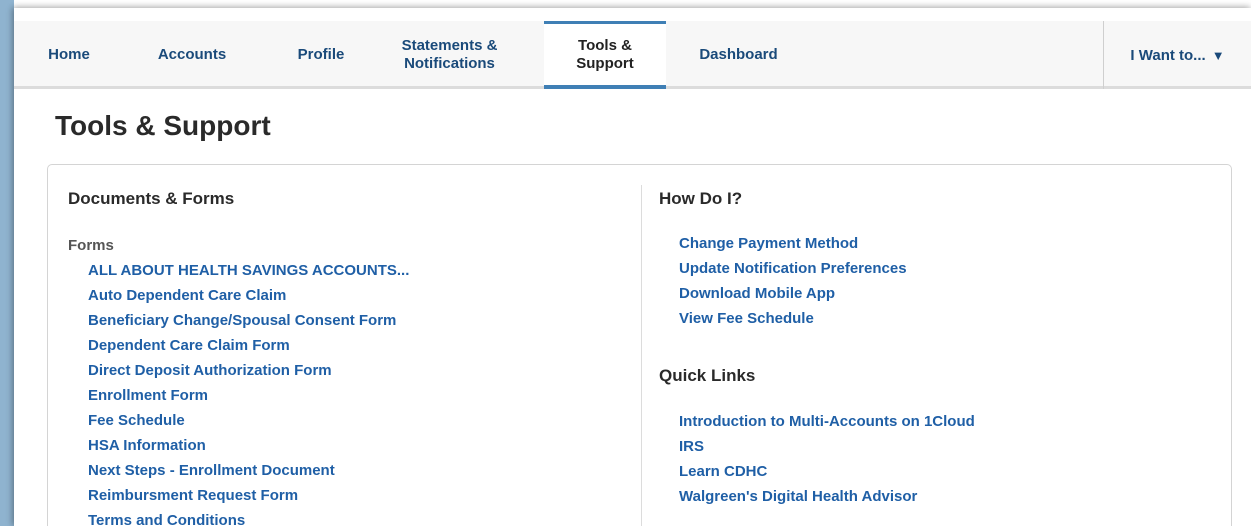  I want to click on form-link: Auto Dependent Care Claim, so click(248, 295).